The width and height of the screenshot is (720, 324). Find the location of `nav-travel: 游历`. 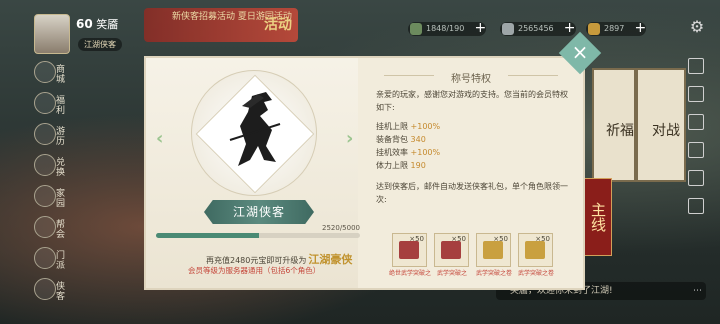

nav-travel: 游历 is located at coordinates (54, 135).